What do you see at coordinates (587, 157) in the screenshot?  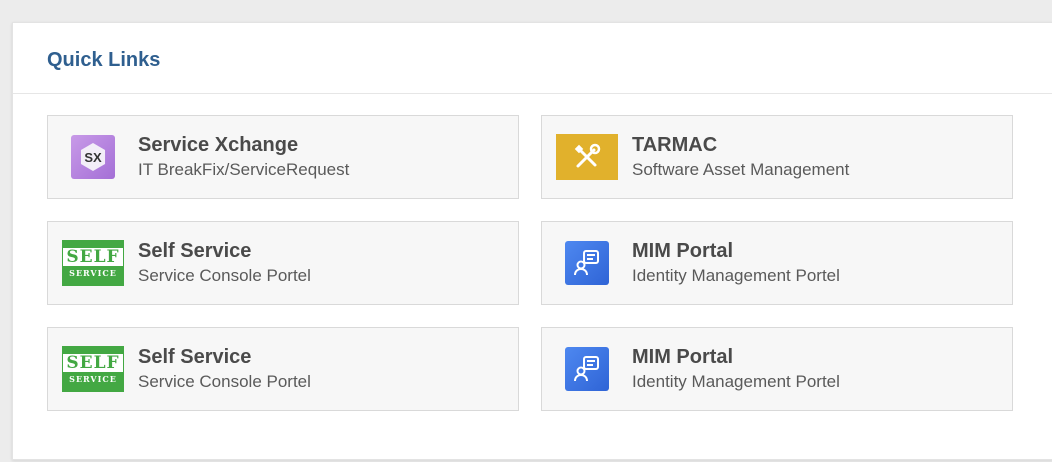 I see `tools-icon` at bounding box center [587, 157].